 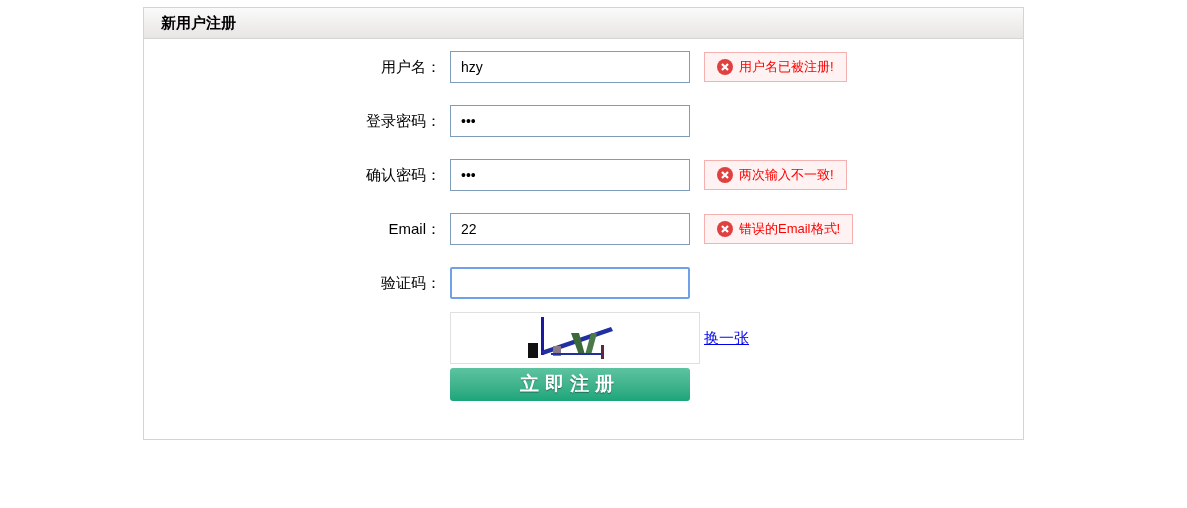 What do you see at coordinates (410, 282) in the screenshot?
I see `field-label: 验证码：` at bounding box center [410, 282].